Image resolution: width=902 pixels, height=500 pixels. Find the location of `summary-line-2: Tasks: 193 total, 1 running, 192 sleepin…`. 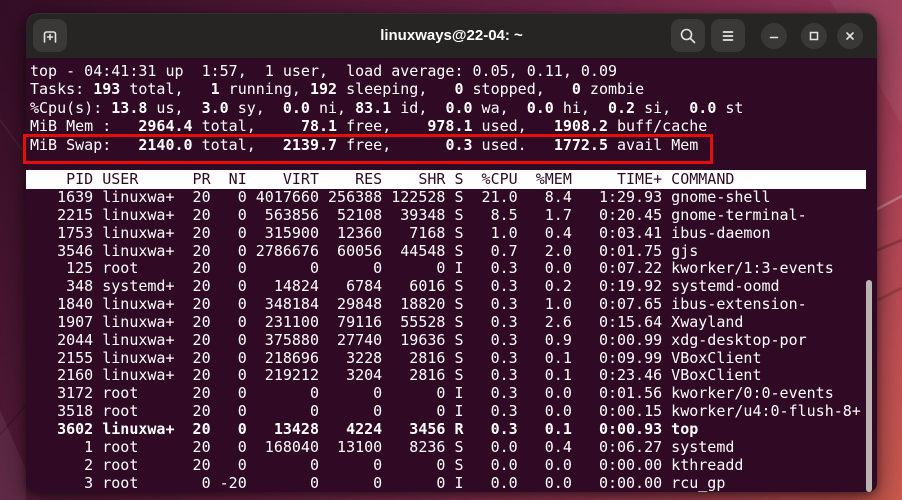

summary-line-2: Tasks: 193 total, 1 running, 192 sleepin… is located at coordinates (337, 89).